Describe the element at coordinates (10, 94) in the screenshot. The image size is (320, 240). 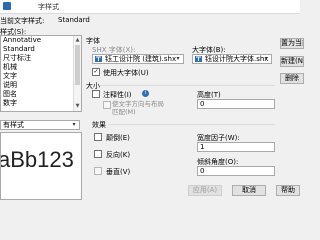
I see `list-item: 图名` at that location.